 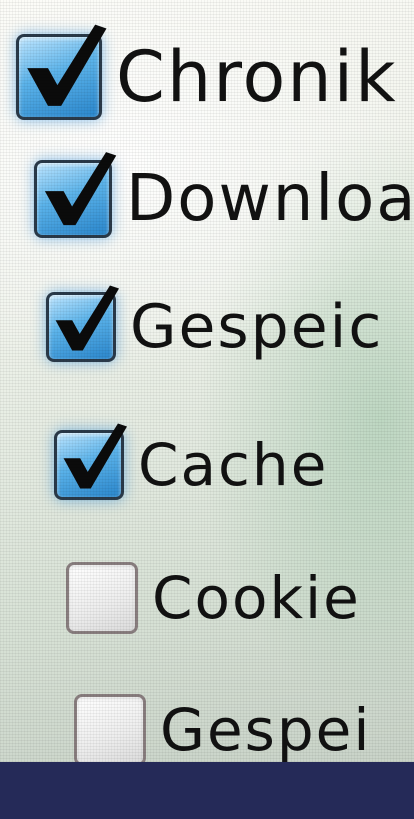 I want to click on gespeichert-2-label: Gespei, so click(x=266, y=729).